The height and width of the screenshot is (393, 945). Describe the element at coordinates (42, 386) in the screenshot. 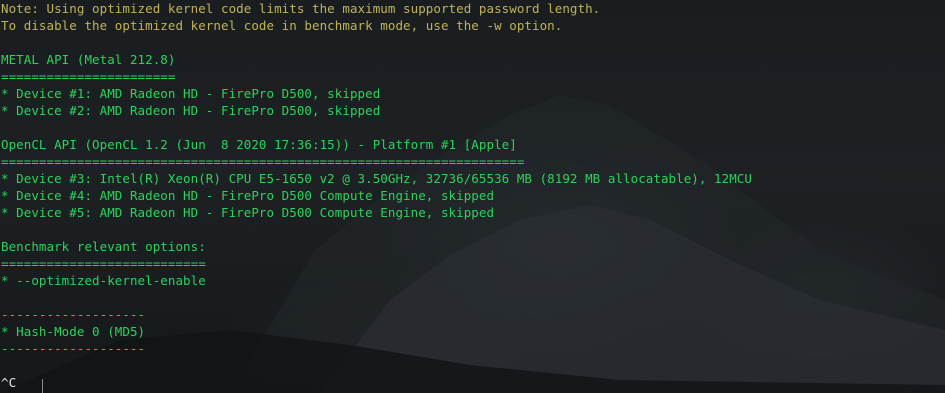

I see `text-cursor` at that location.